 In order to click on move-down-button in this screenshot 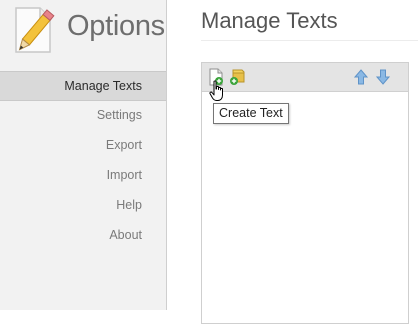, I will do `click(383, 77)`.